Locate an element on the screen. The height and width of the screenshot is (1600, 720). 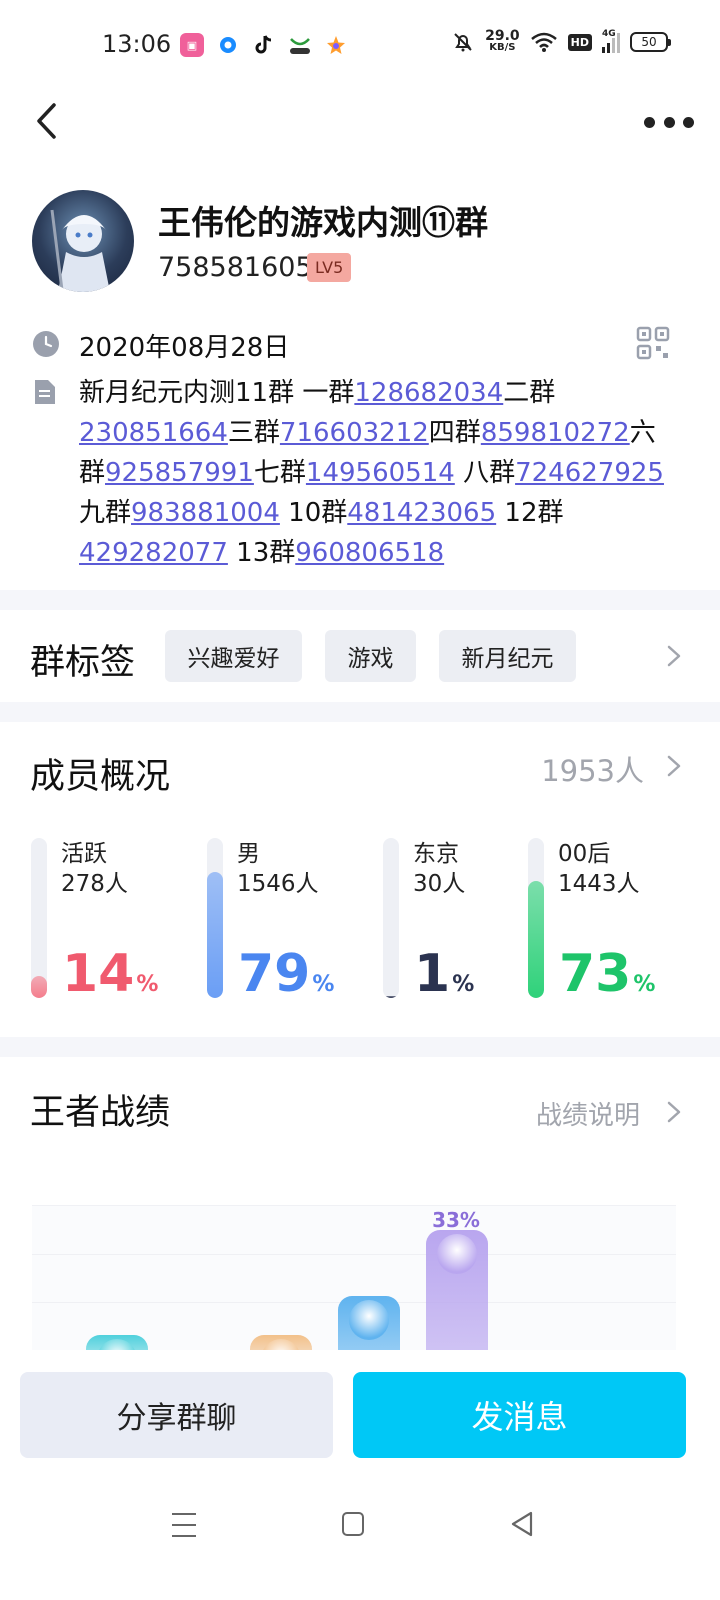
king-rank-emblem is located at coordinates (457, 1254).